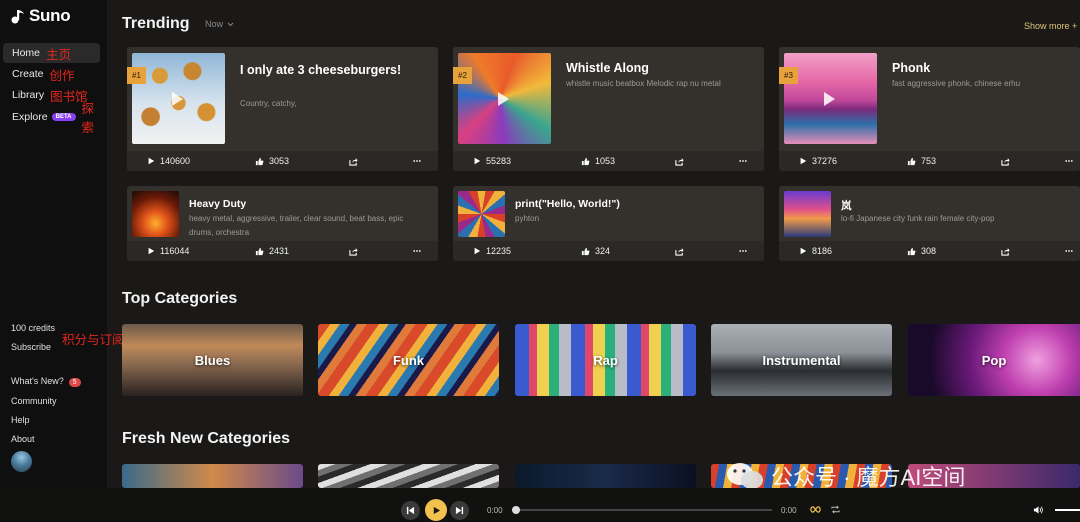 The image size is (1080, 522). I want to click on help-link: Help, so click(20, 420).